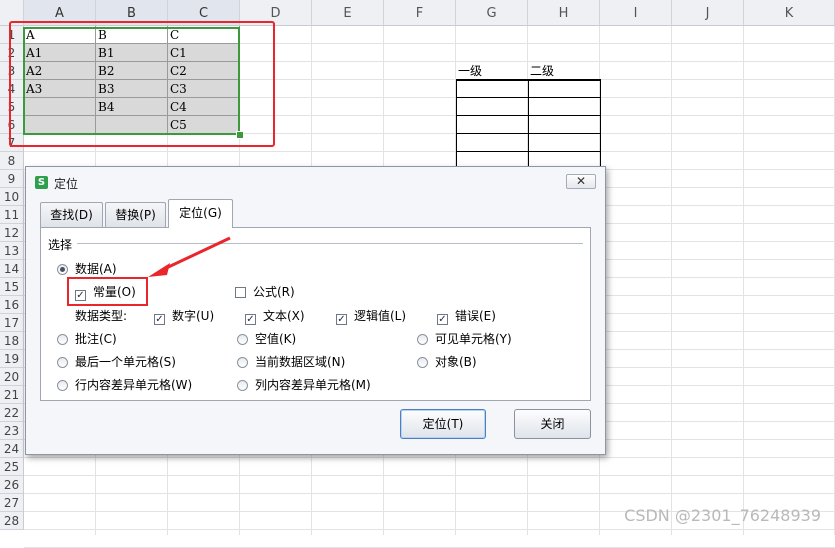 The width and height of the screenshot is (835, 548). What do you see at coordinates (200, 213) in the screenshot?
I see `tab-goto: 定位(G)` at bounding box center [200, 213].